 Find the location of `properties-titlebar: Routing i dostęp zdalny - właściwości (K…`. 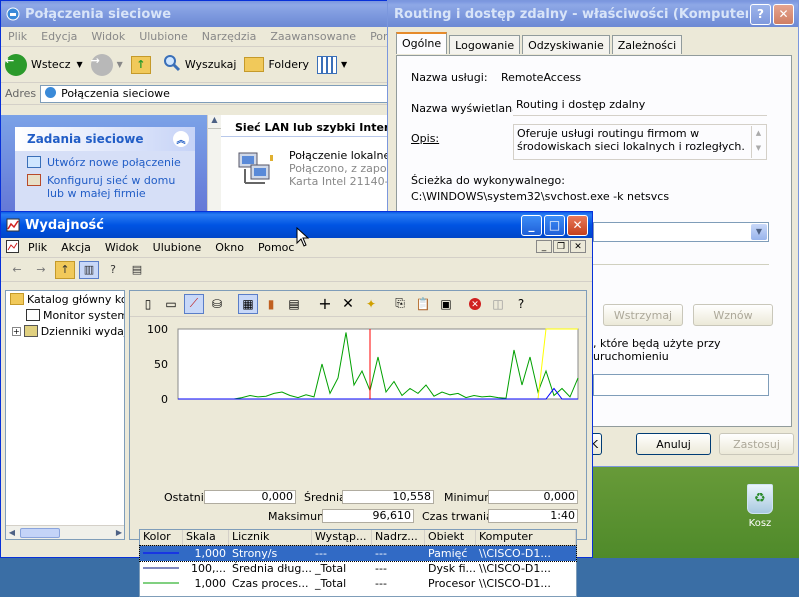

properties-titlebar: Routing i dostęp zdalny - właściwości (K… is located at coordinates (593, 14).